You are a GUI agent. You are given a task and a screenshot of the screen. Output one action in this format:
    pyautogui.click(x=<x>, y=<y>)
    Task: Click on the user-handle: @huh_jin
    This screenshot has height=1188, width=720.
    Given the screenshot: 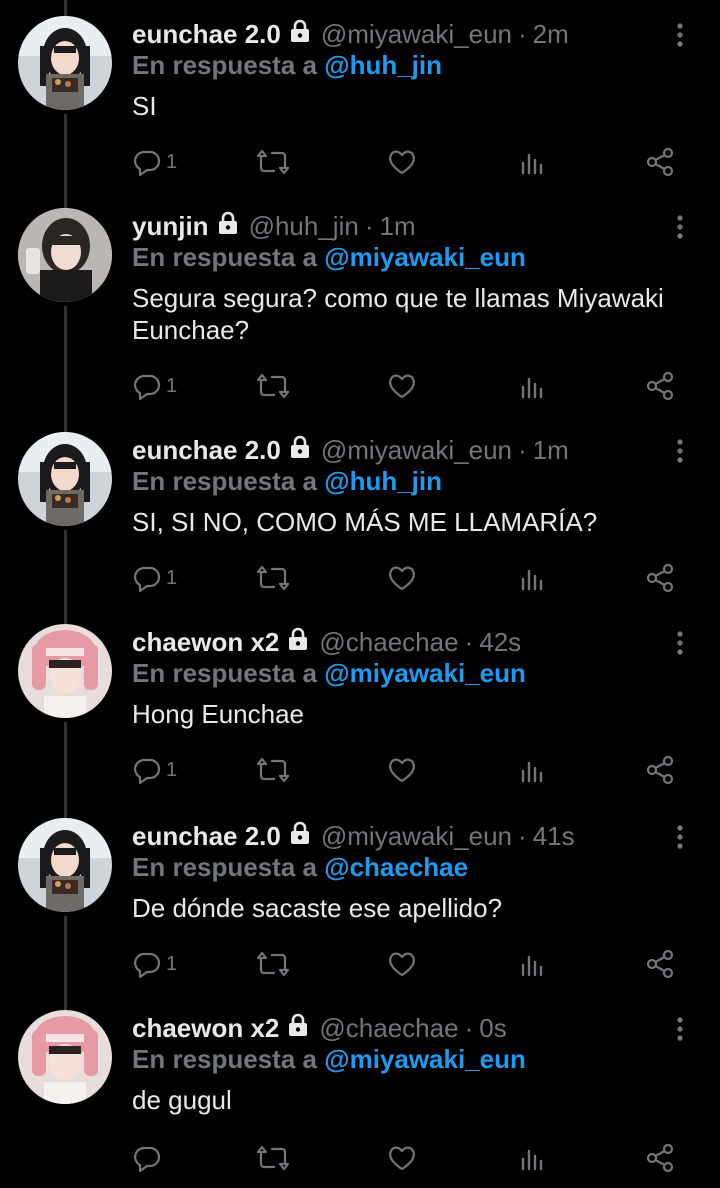 What is the action you would take?
    pyautogui.click(x=304, y=226)
    